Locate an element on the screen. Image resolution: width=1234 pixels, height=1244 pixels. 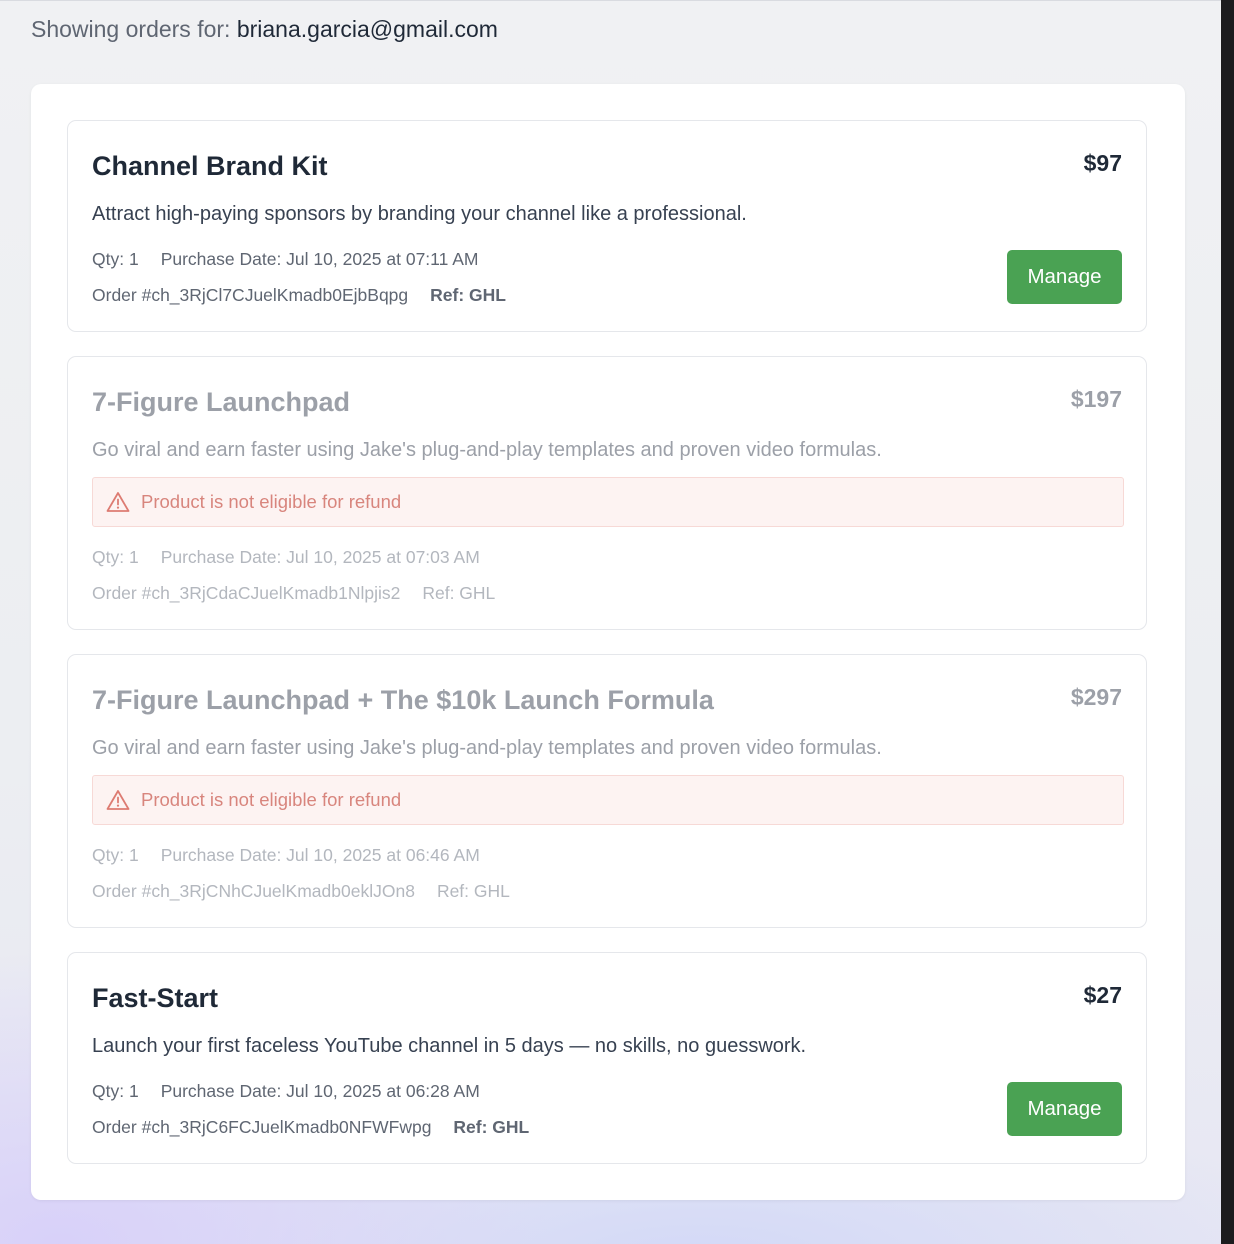
order-price: $297 is located at coordinates (1096, 697).